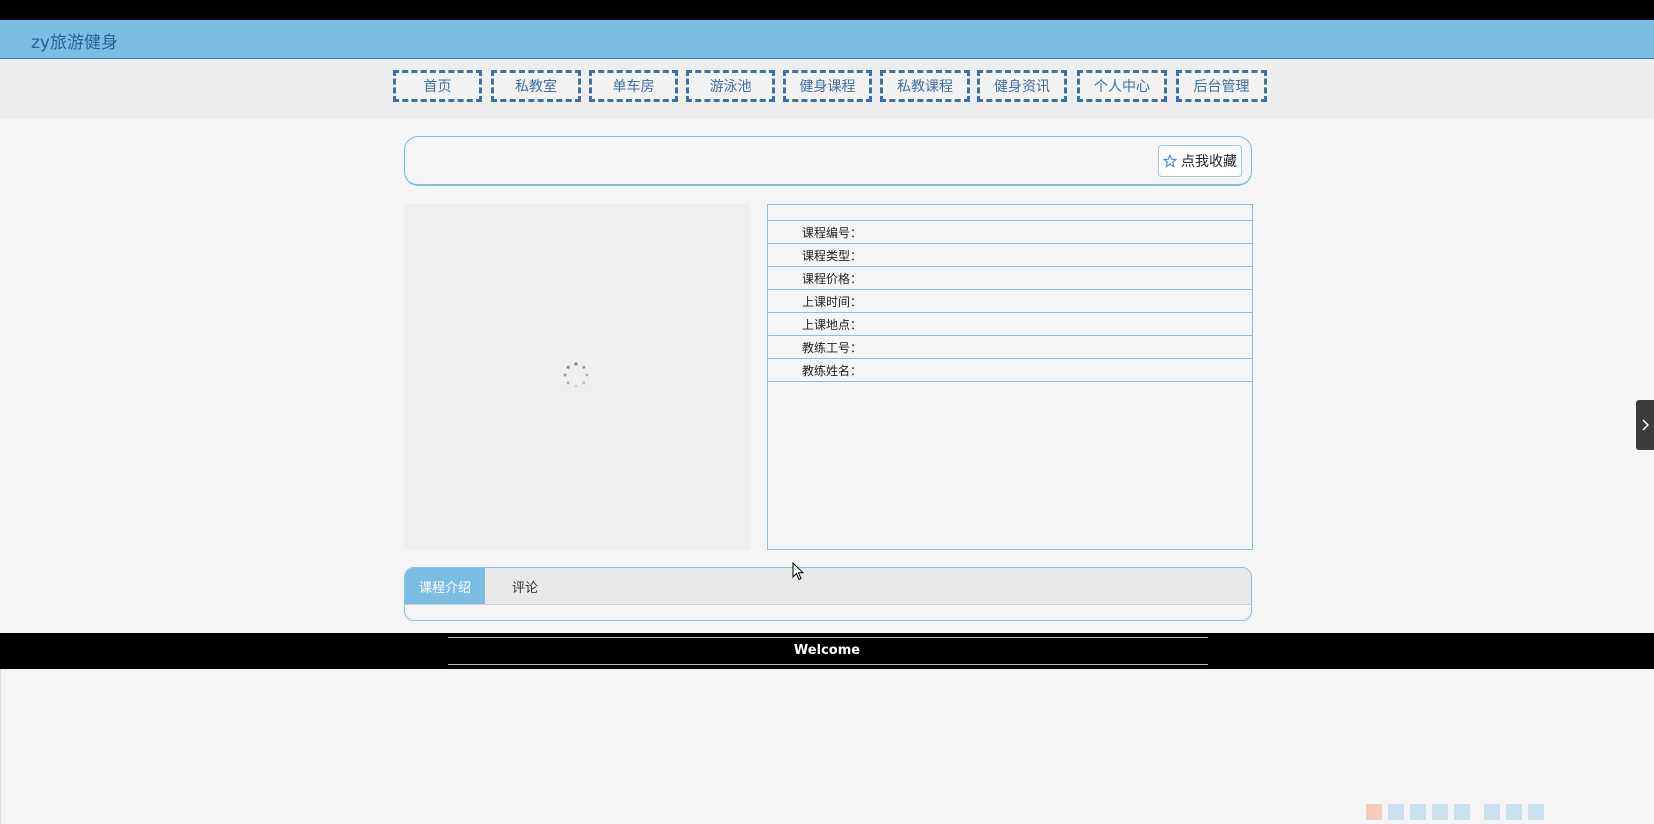 The height and width of the screenshot is (824, 1654). I want to click on detail-label: 教练工号：, so click(832, 347).